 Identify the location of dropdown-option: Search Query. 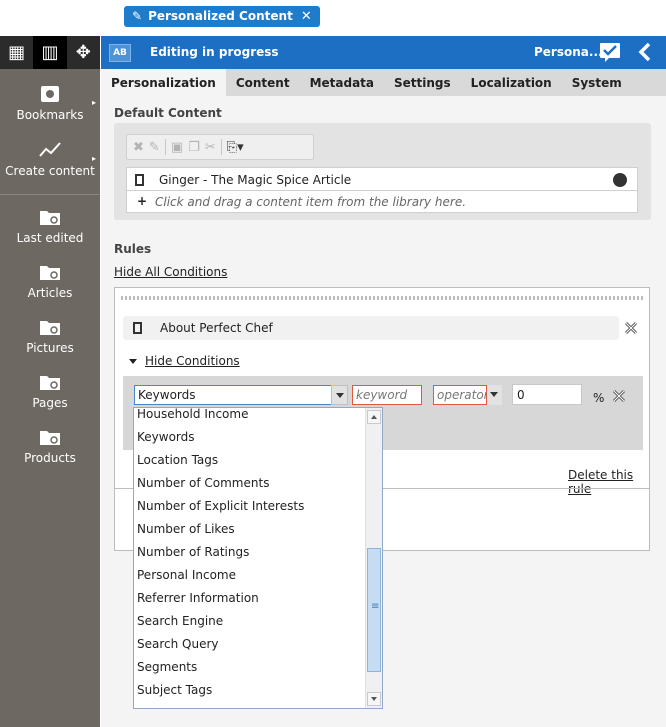
(178, 644).